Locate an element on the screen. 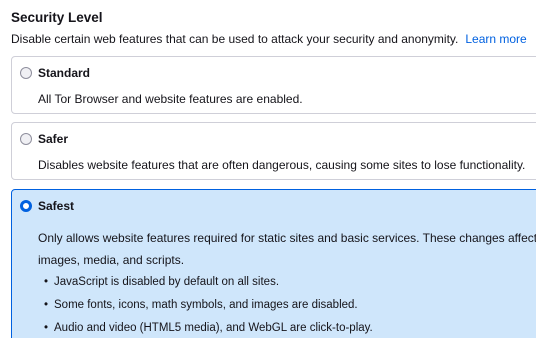 The height and width of the screenshot is (338, 536). standard-radio-button is located at coordinates (26, 73).